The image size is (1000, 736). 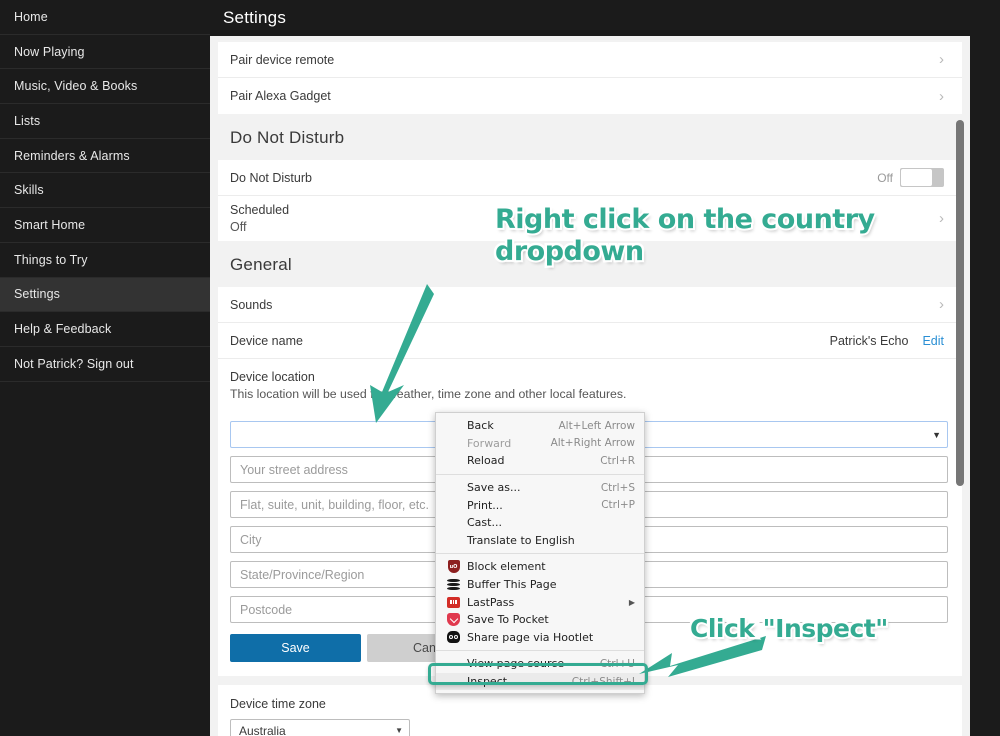 What do you see at coordinates (618, 505) in the screenshot?
I see `menu-item-accelerator: Ctrl+P` at bounding box center [618, 505].